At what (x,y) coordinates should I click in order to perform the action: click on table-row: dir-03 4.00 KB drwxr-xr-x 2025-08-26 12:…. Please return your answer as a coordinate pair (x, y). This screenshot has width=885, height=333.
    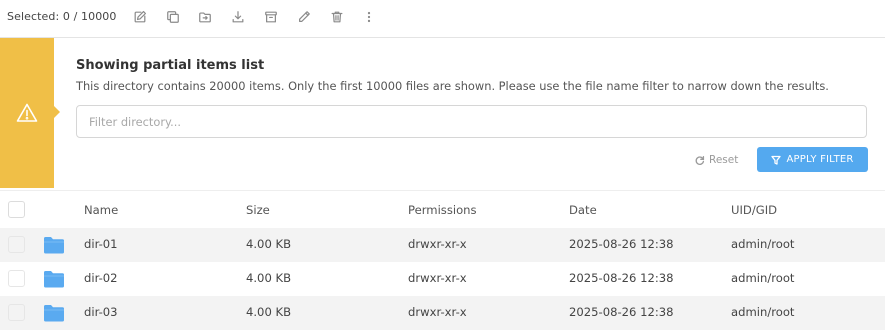
    Looking at the image, I should click on (442, 313).